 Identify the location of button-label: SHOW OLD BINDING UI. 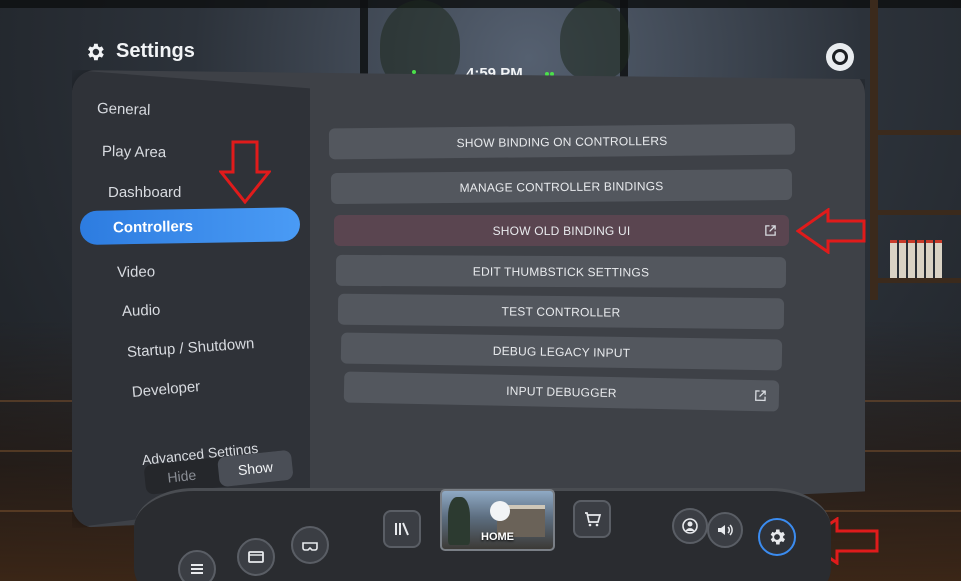
(561, 230).